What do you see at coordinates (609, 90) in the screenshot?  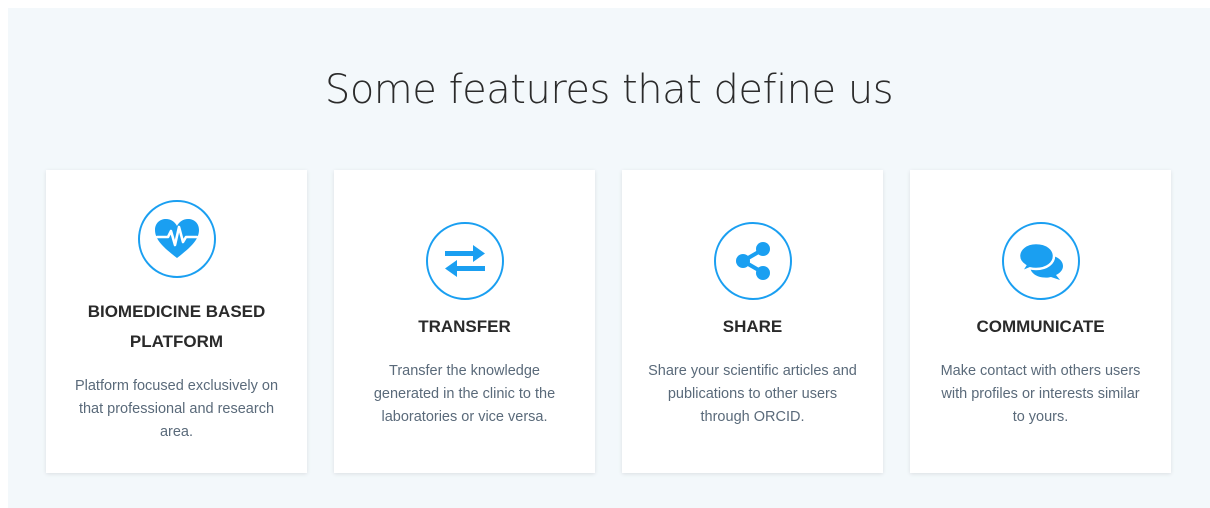 I see `section-title: Some features that define us` at bounding box center [609, 90].